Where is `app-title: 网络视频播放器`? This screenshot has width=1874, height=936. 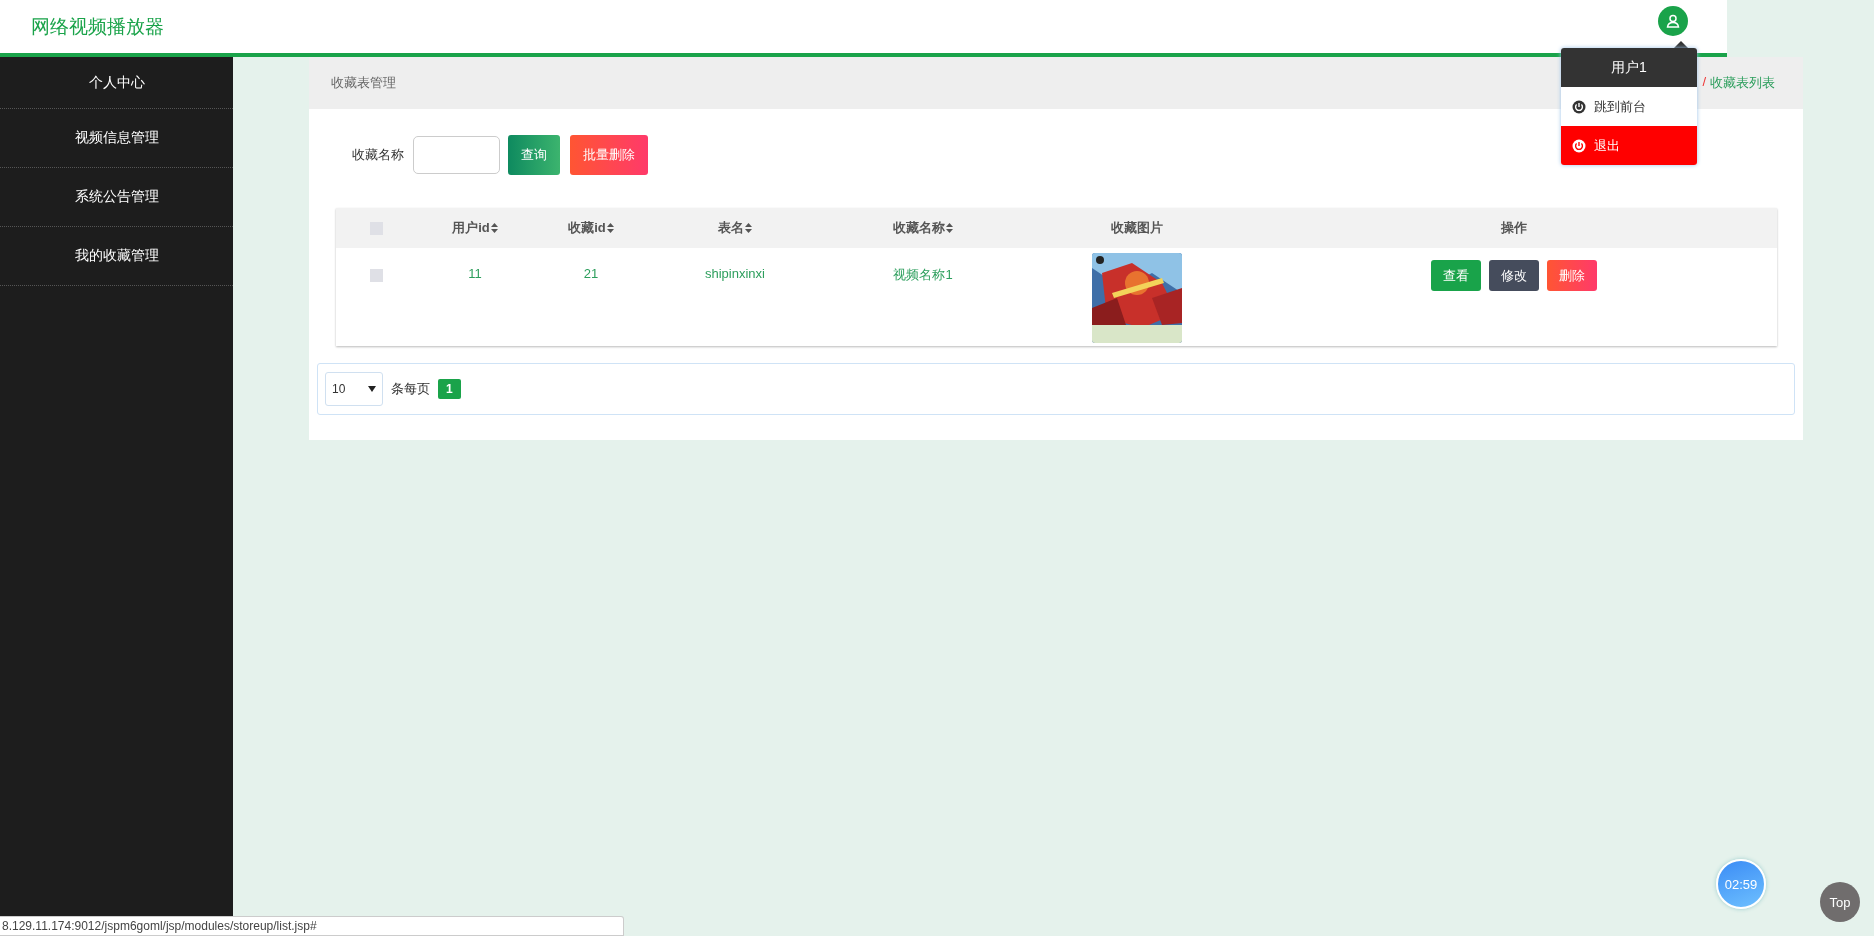
app-title: 网络视频播放器 is located at coordinates (97, 26).